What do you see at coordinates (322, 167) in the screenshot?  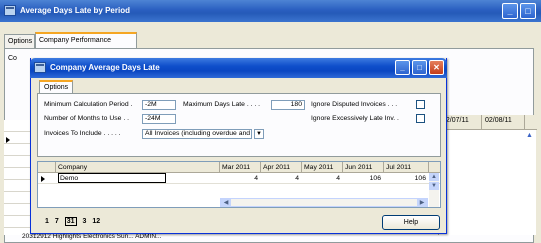 I see `column-header-period: May 2011` at bounding box center [322, 167].